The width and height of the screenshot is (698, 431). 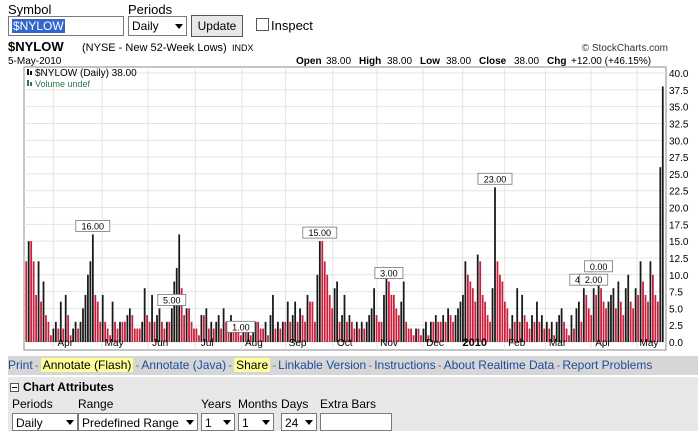 I want to click on attr-periods-label: Periods, so click(x=32, y=404).